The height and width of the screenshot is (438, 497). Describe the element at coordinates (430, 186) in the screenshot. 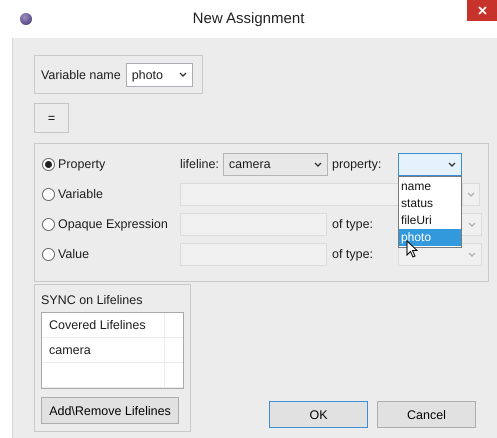

I see `dropdown-option: name` at that location.